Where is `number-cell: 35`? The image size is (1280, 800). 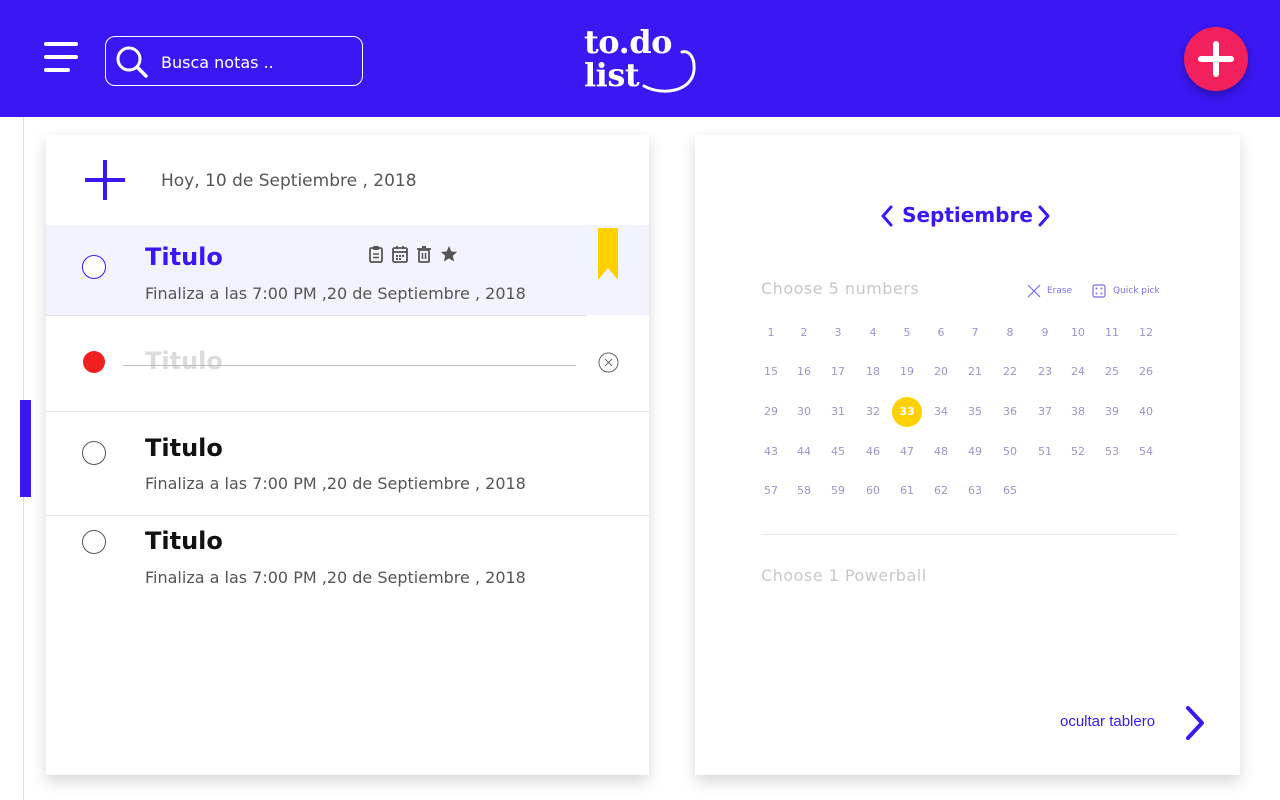 number-cell: 35 is located at coordinates (975, 412).